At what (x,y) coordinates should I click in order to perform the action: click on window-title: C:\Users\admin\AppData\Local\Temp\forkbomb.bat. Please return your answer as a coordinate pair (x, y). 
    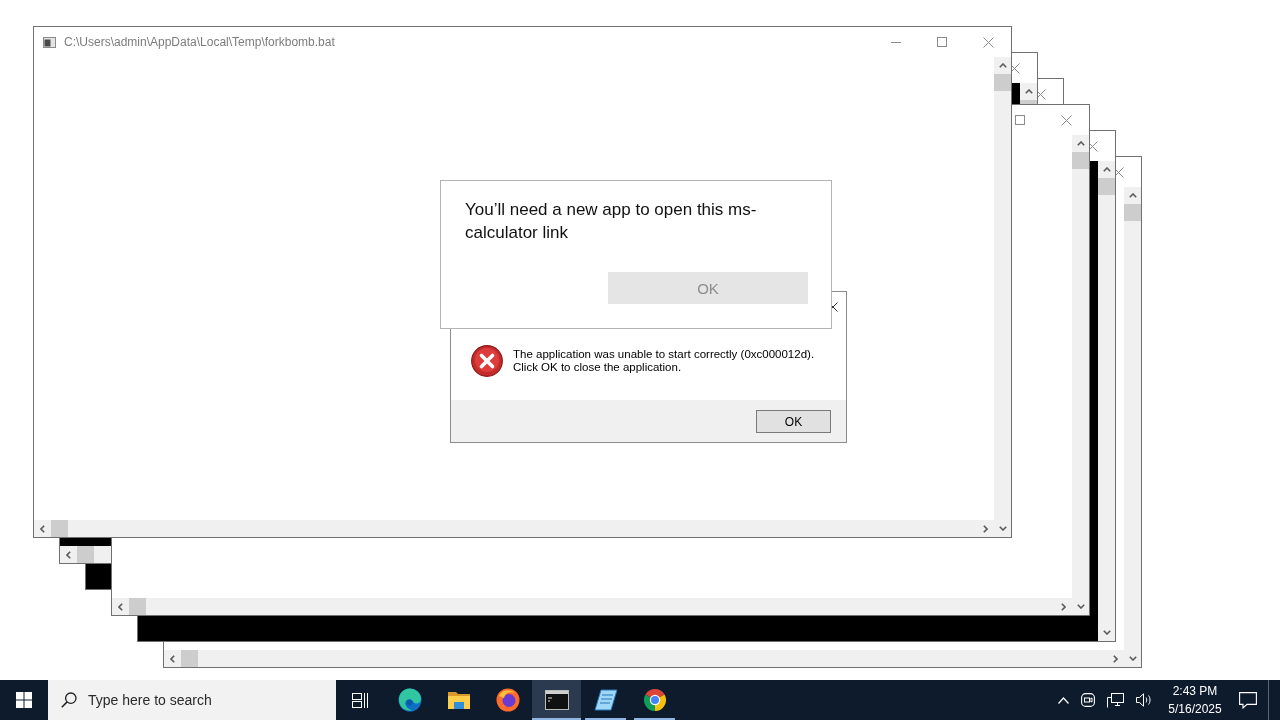
    Looking at the image, I should click on (199, 42).